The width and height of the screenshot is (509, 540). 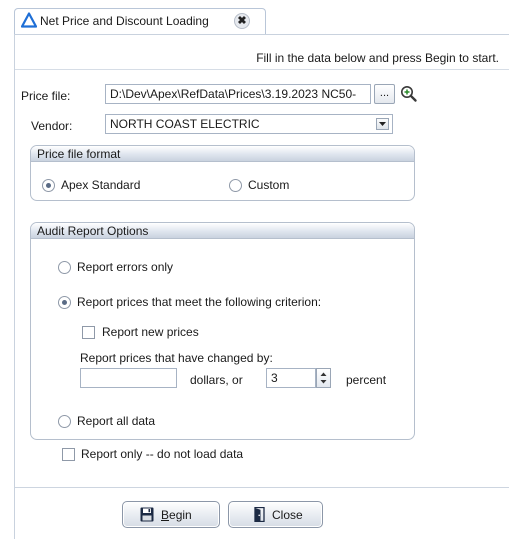 I want to click on vendor-dropdown-button, so click(x=382, y=124).